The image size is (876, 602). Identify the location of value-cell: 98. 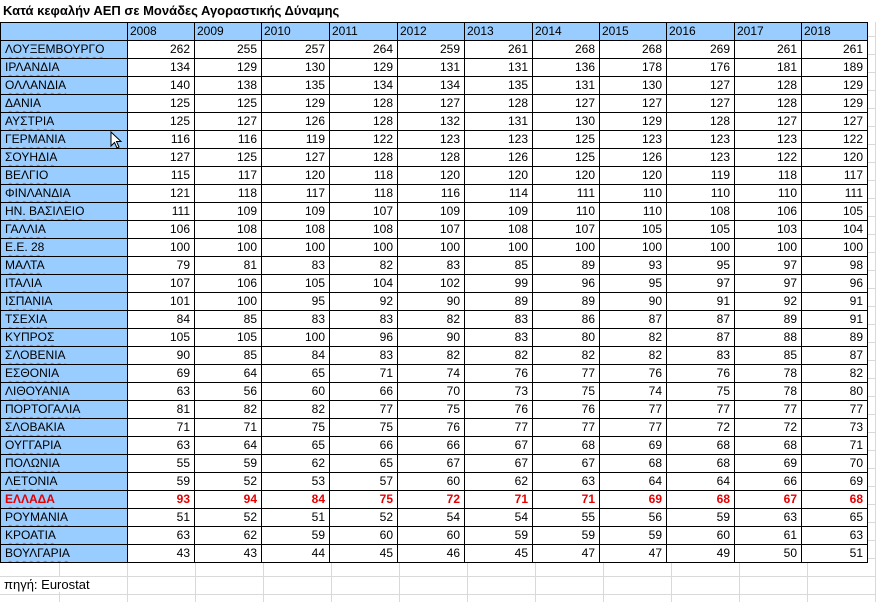
(834, 265).